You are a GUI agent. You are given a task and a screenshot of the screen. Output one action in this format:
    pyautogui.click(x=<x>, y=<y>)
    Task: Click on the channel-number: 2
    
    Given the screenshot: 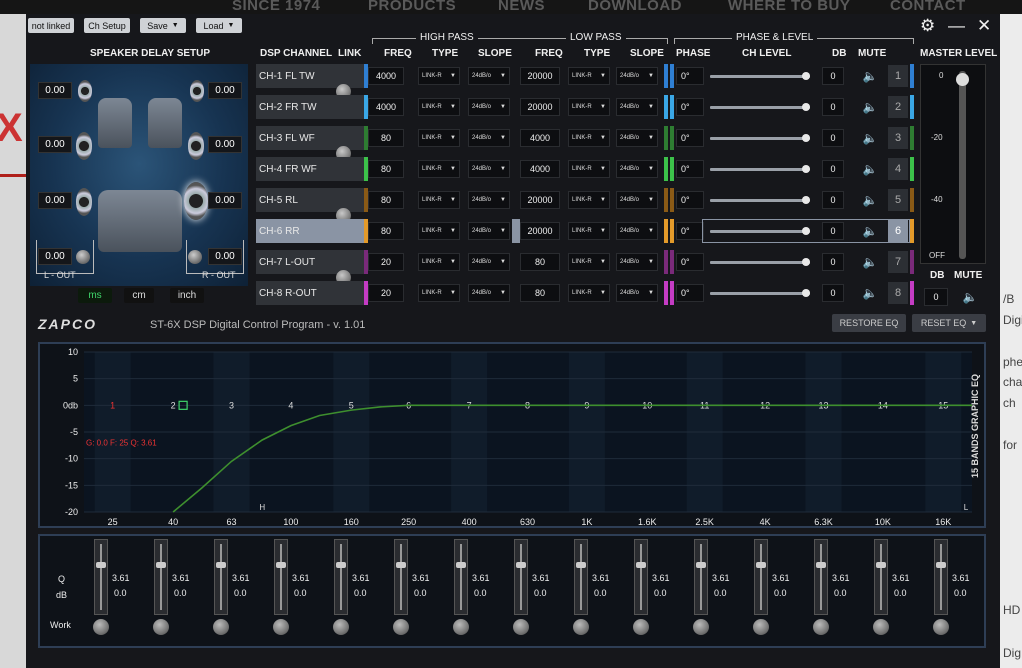 What is the action you would take?
    pyautogui.click(x=898, y=107)
    